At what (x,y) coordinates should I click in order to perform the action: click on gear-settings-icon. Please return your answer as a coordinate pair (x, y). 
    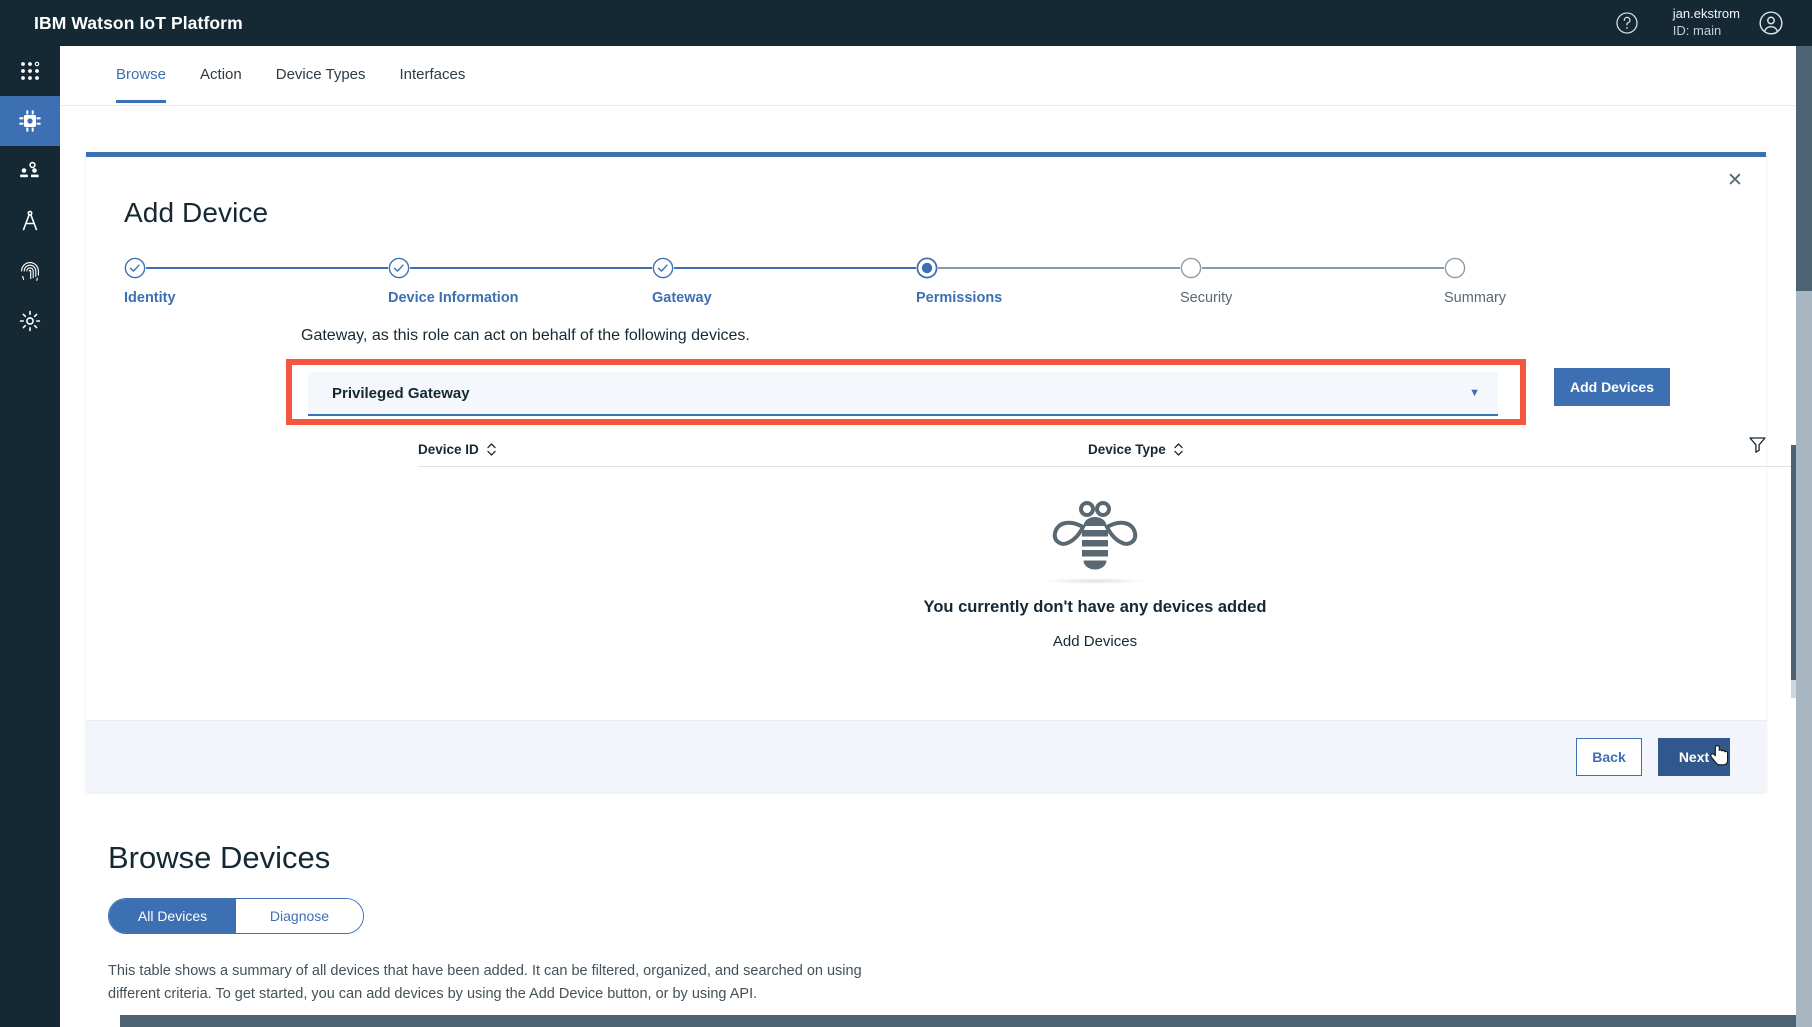
    Looking at the image, I should click on (30, 321).